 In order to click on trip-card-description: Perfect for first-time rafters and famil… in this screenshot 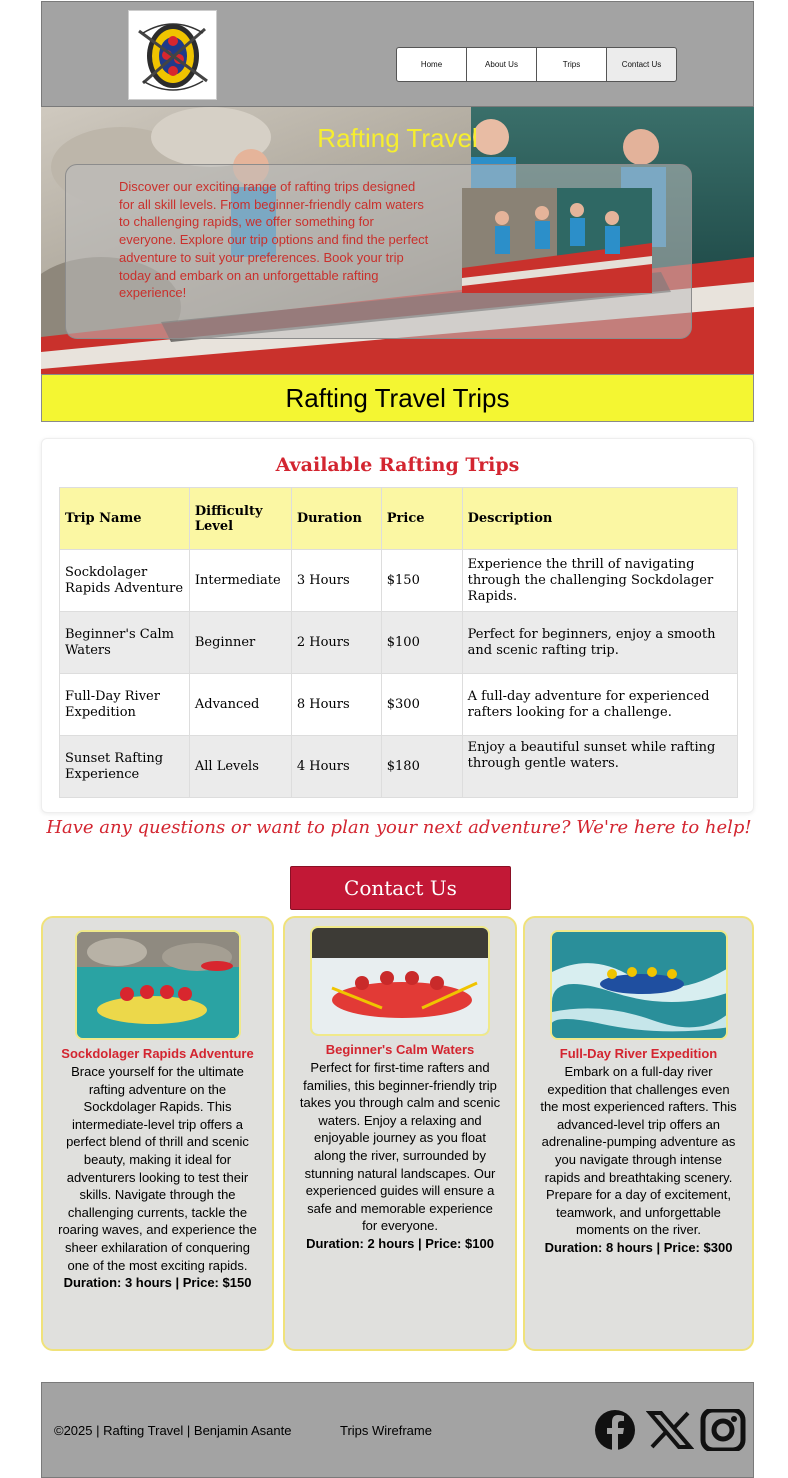, I will do `click(400, 1147)`.